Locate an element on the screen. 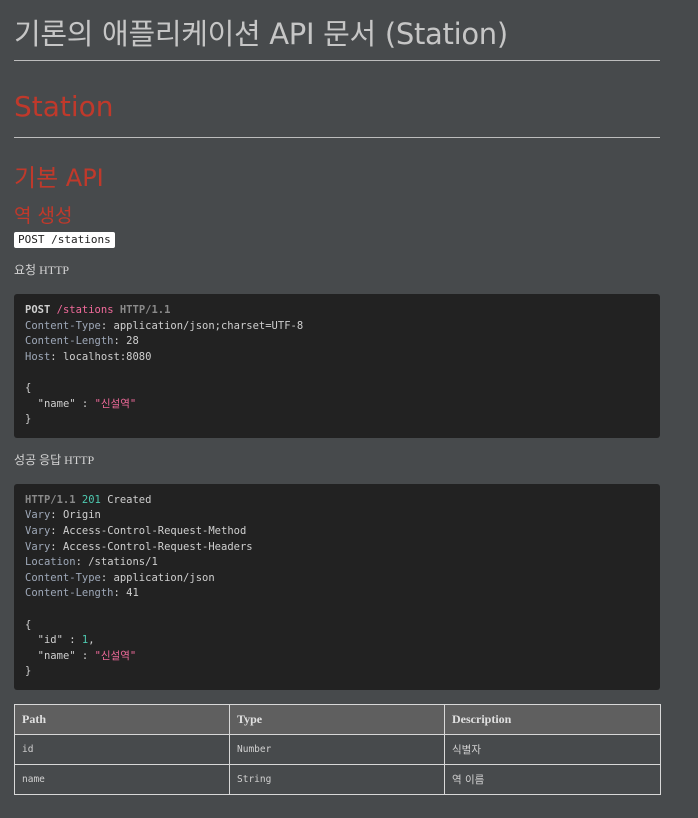 The image size is (698, 818). response-header: Vary: Origin is located at coordinates (63, 515).